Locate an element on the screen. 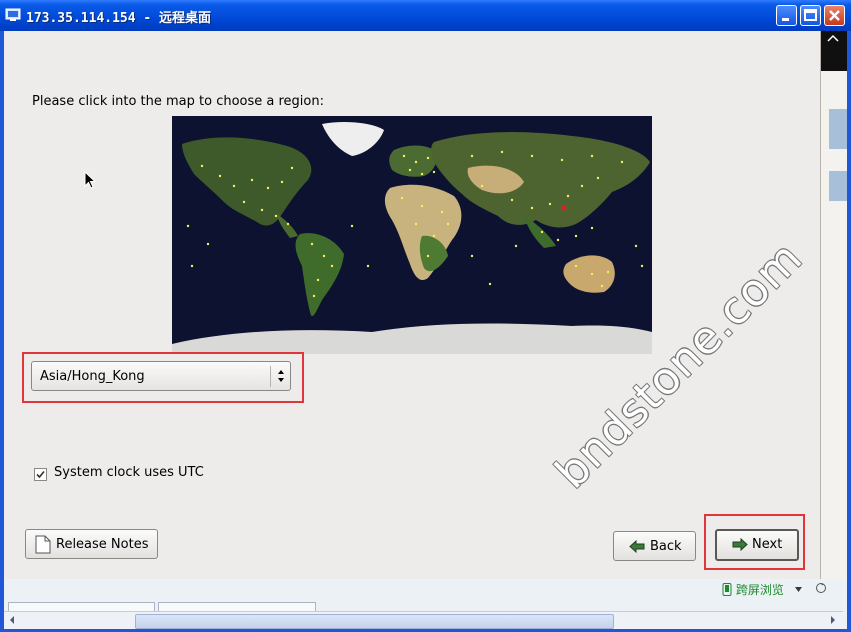 The width and height of the screenshot is (851, 632). minimize-icon is located at coordinates (785, 19).